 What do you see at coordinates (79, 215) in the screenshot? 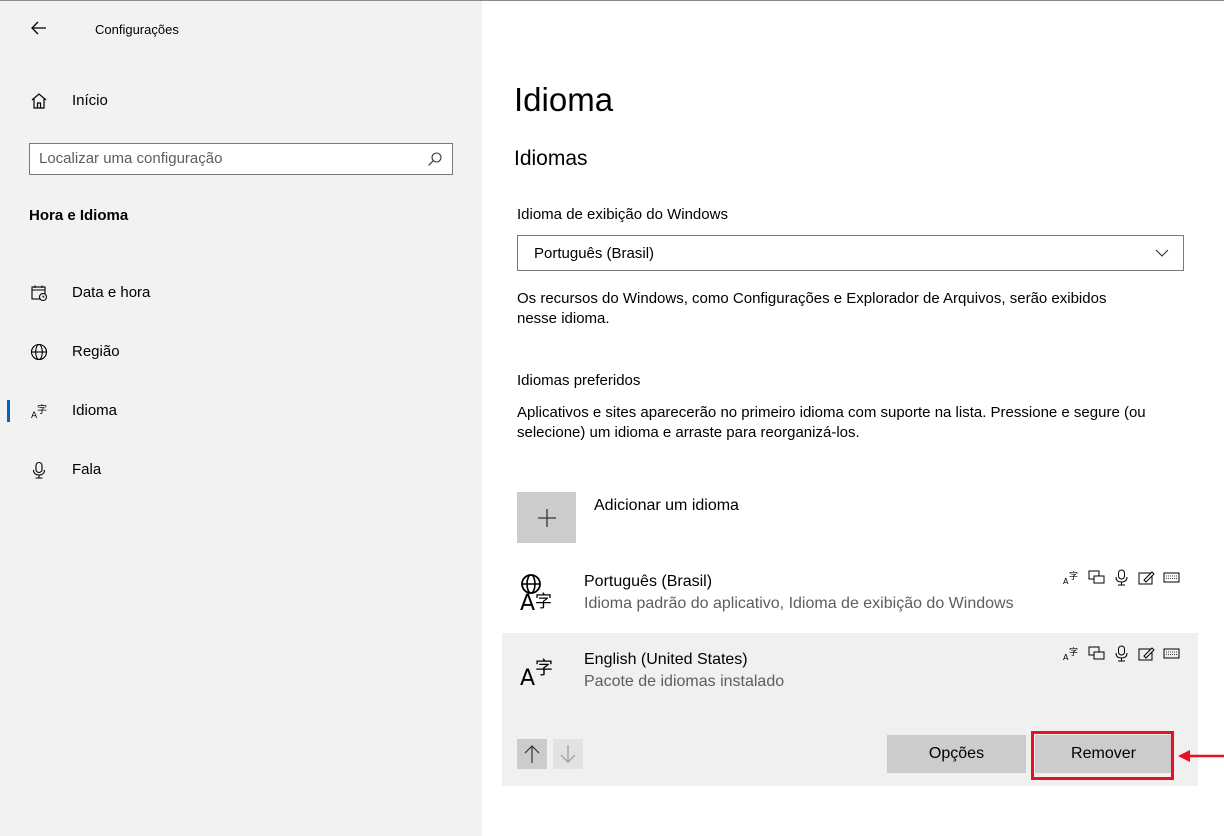
I see `sidebar-section-title: Hora e Idioma` at bounding box center [79, 215].